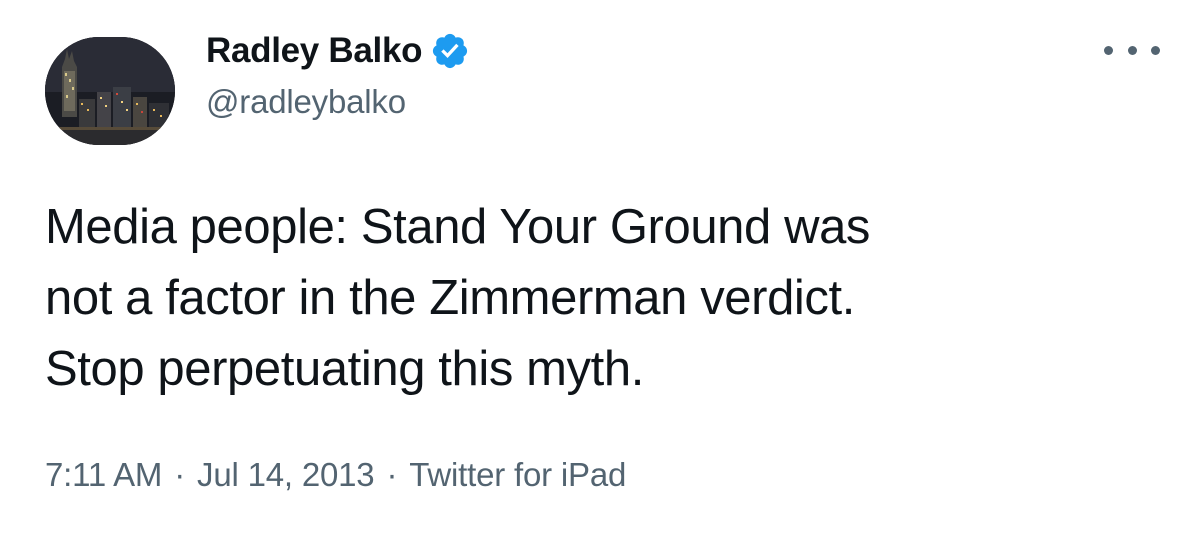 The height and width of the screenshot is (545, 1200). What do you see at coordinates (314, 51) in the screenshot?
I see `author-display-name: Radley Balko` at bounding box center [314, 51].